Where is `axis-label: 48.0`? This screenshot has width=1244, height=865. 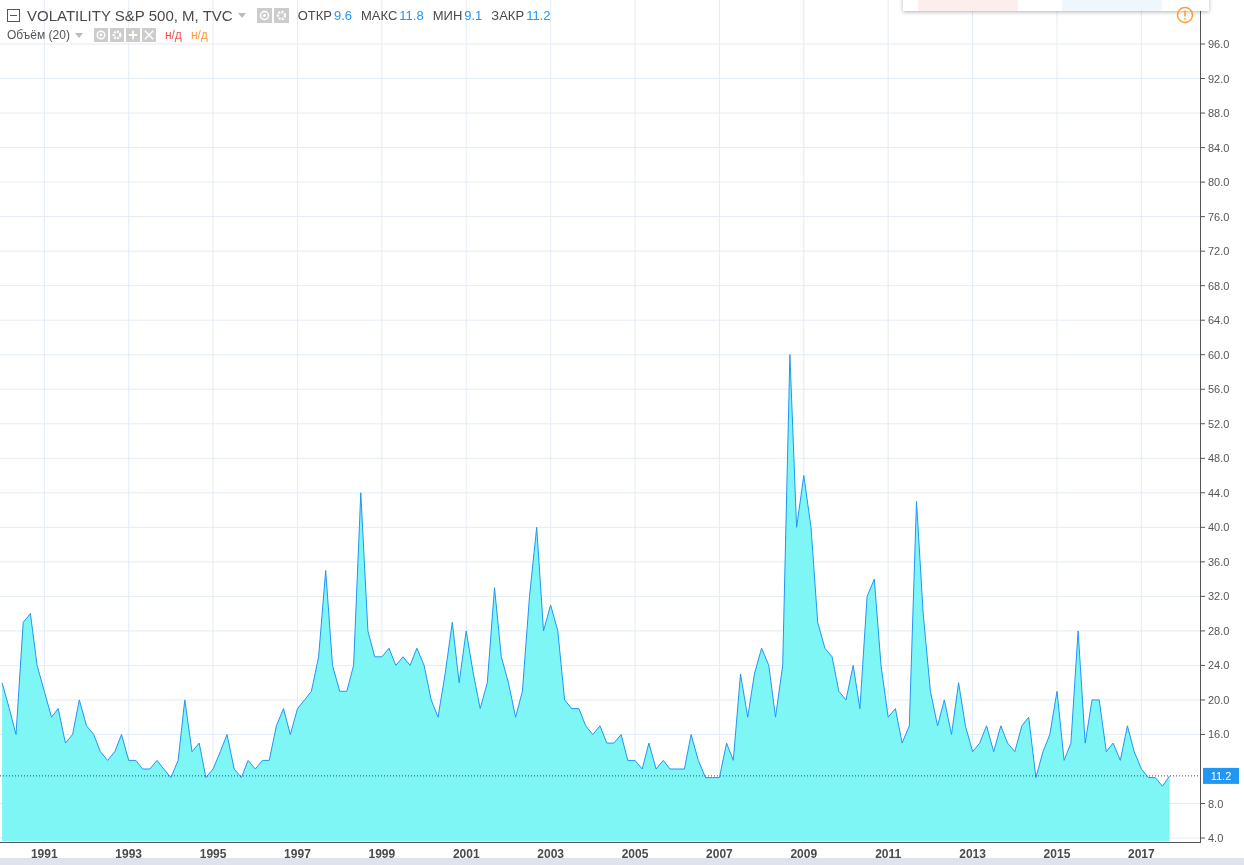
axis-label: 48.0 is located at coordinates (1219, 458).